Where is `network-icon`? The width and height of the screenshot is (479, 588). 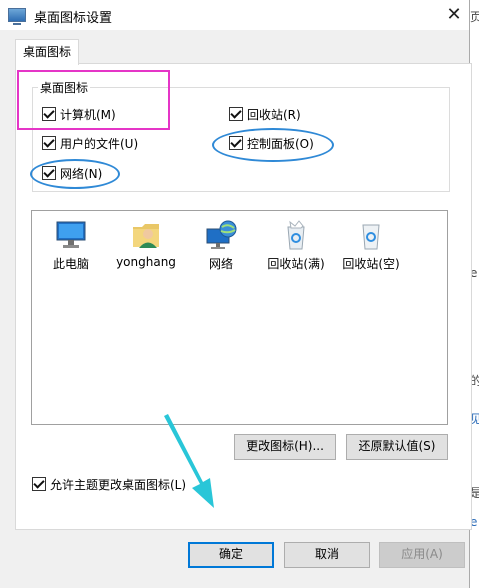 network-icon is located at coordinates (221, 234).